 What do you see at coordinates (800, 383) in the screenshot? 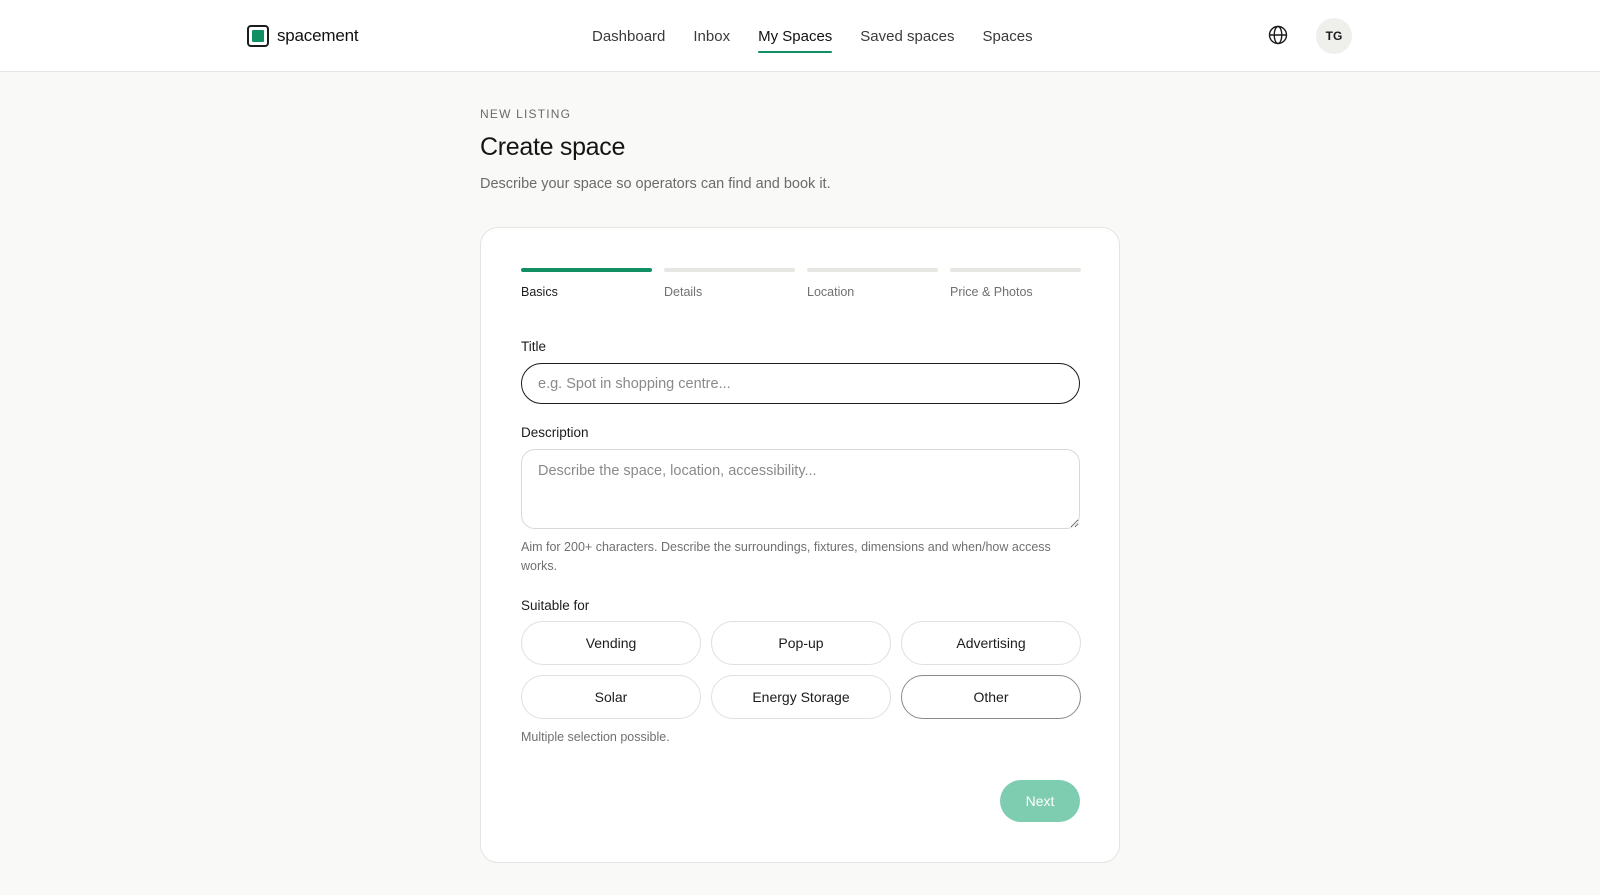
I see `title-input` at bounding box center [800, 383].